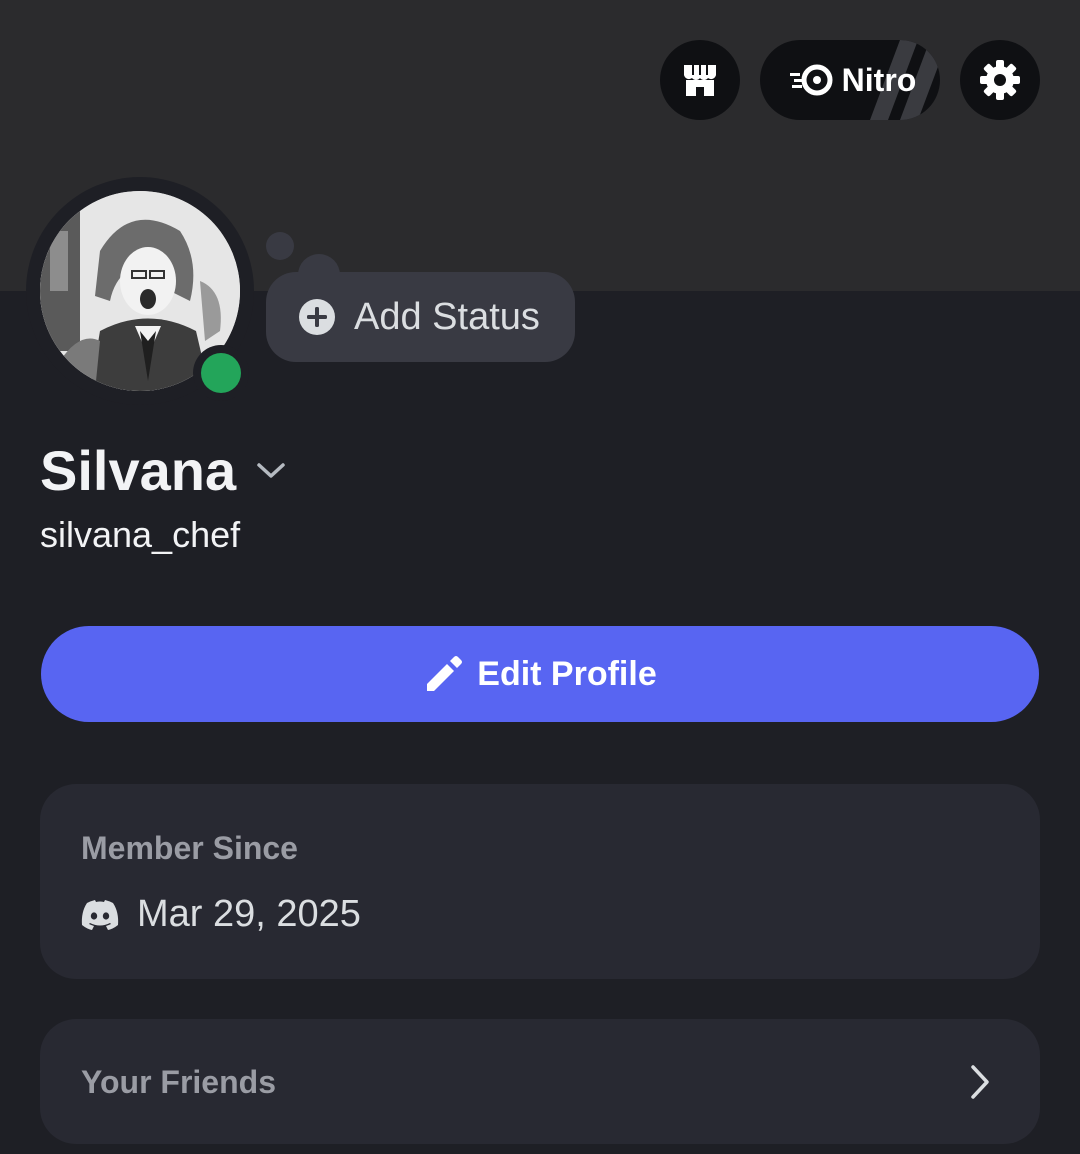 This screenshot has width=1080, height=1154. Describe the element at coordinates (189, 848) in the screenshot. I see `member-since-title: Member Since` at that location.